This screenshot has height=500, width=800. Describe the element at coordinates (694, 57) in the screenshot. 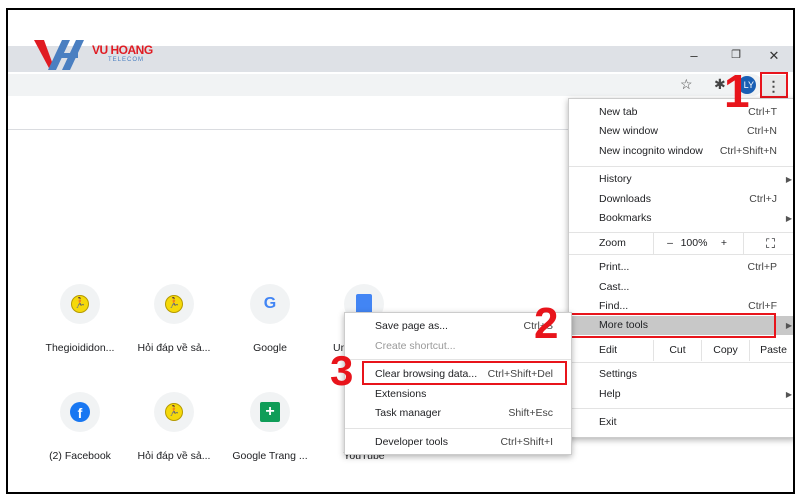

I see `minimize-button: –` at that location.